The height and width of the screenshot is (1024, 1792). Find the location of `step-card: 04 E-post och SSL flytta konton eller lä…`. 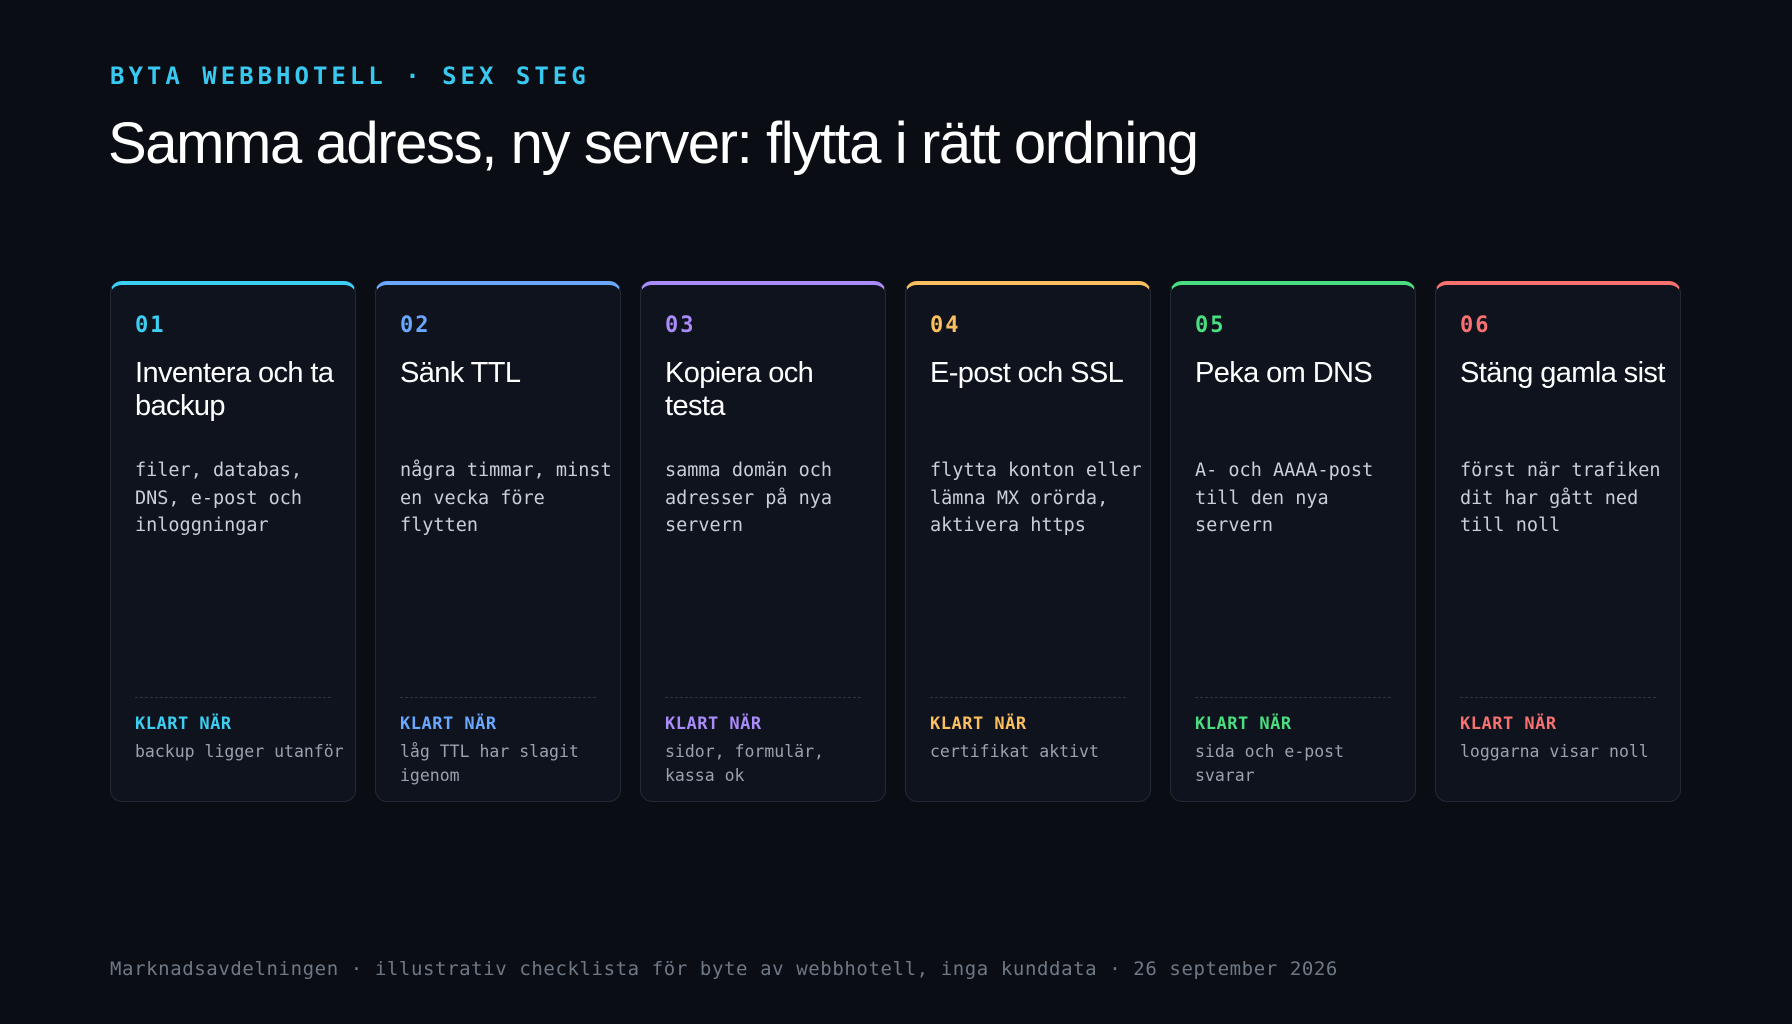

step-card: 04 E-post och SSL flytta konton eller lä… is located at coordinates (1028, 541).